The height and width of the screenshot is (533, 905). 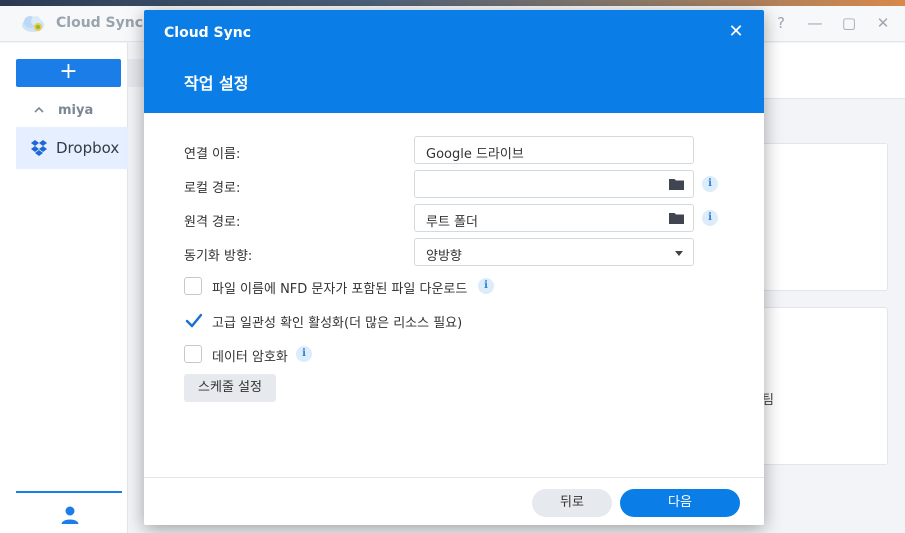 What do you see at coordinates (572, 503) in the screenshot?
I see `back-button: 뒤로` at bounding box center [572, 503].